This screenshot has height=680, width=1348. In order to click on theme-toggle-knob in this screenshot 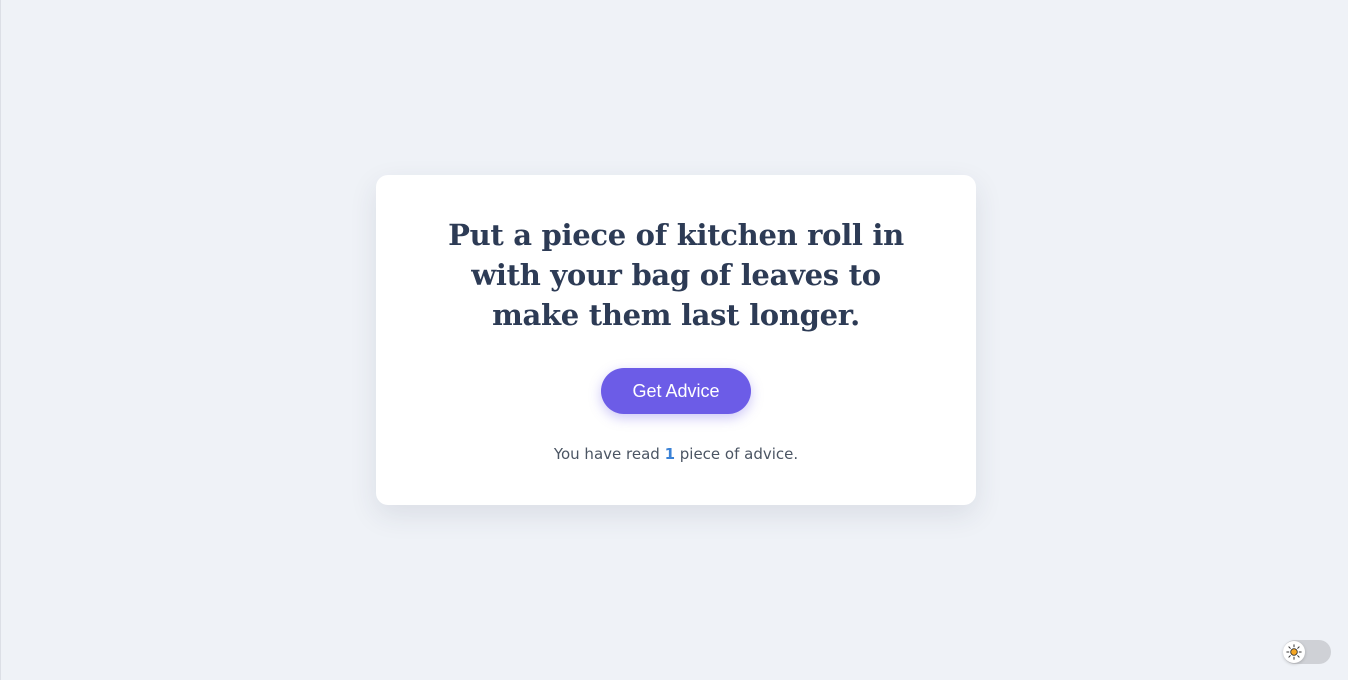, I will do `click(1294, 652)`.